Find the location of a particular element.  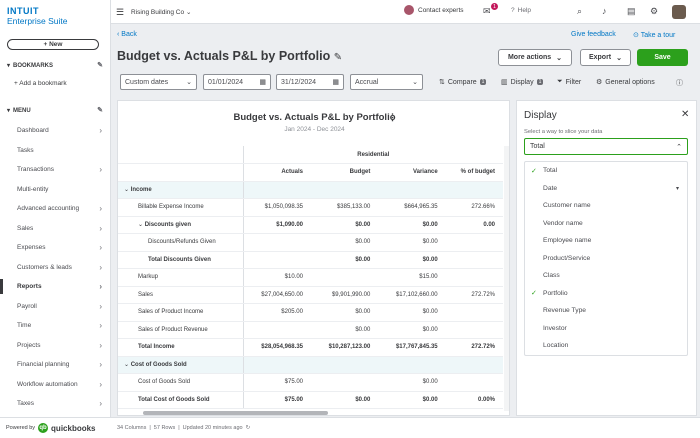

slice-option-revenue-type: Revenue Type is located at coordinates (606, 311).